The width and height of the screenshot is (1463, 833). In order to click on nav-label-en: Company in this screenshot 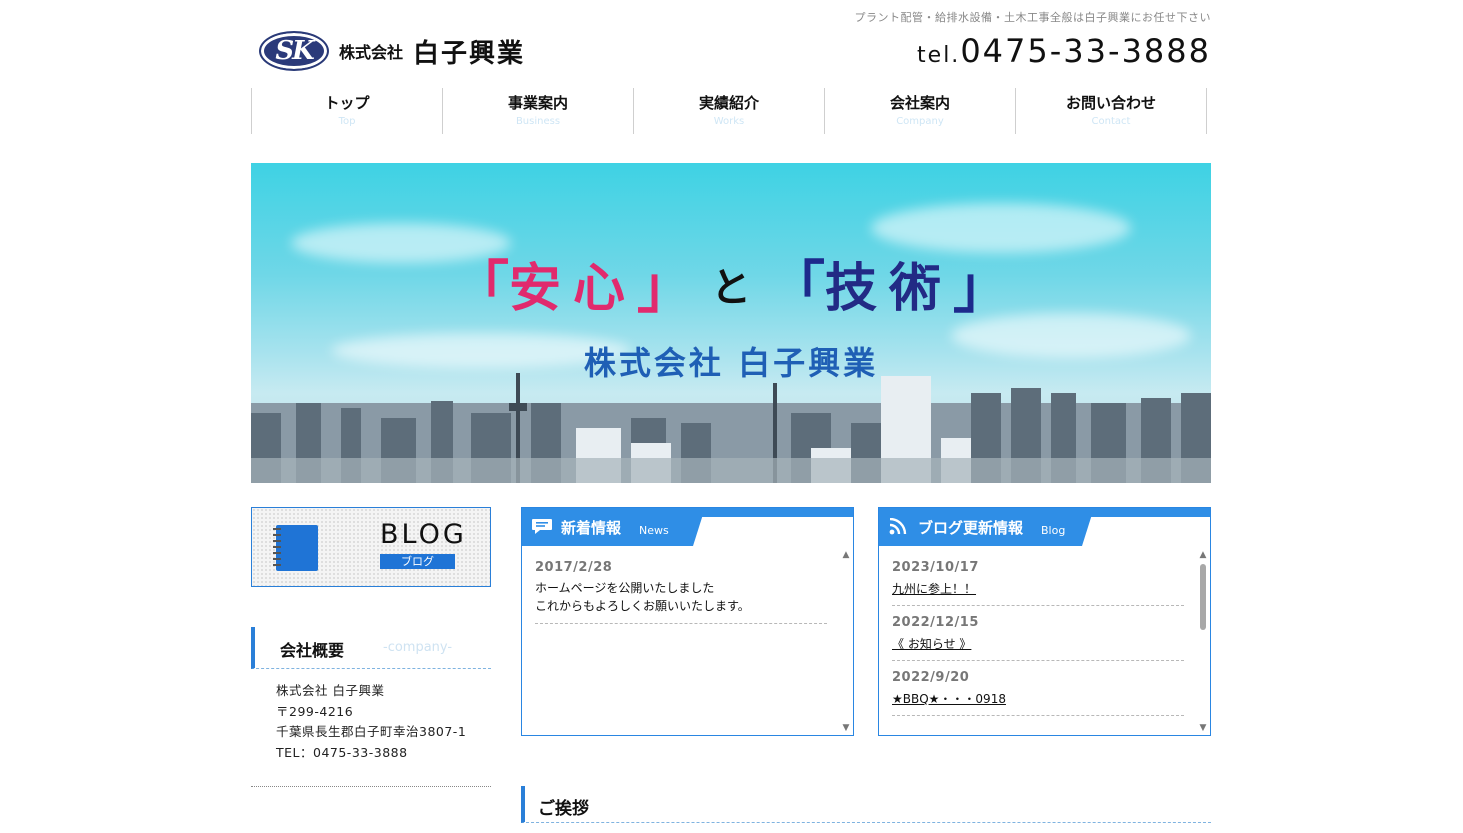, I will do `click(920, 121)`.